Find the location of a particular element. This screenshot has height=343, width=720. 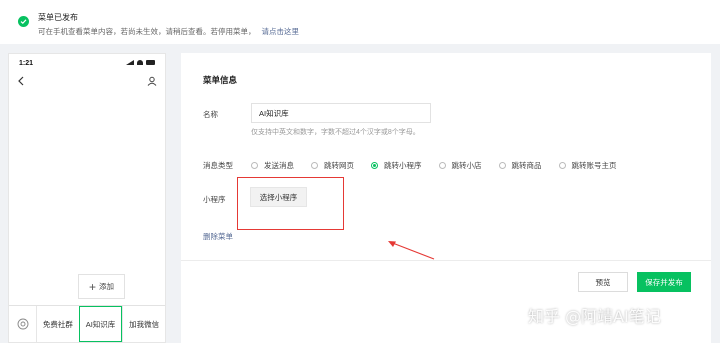

radio-jump-account-home: 跳转账号主页 is located at coordinates (587, 165).